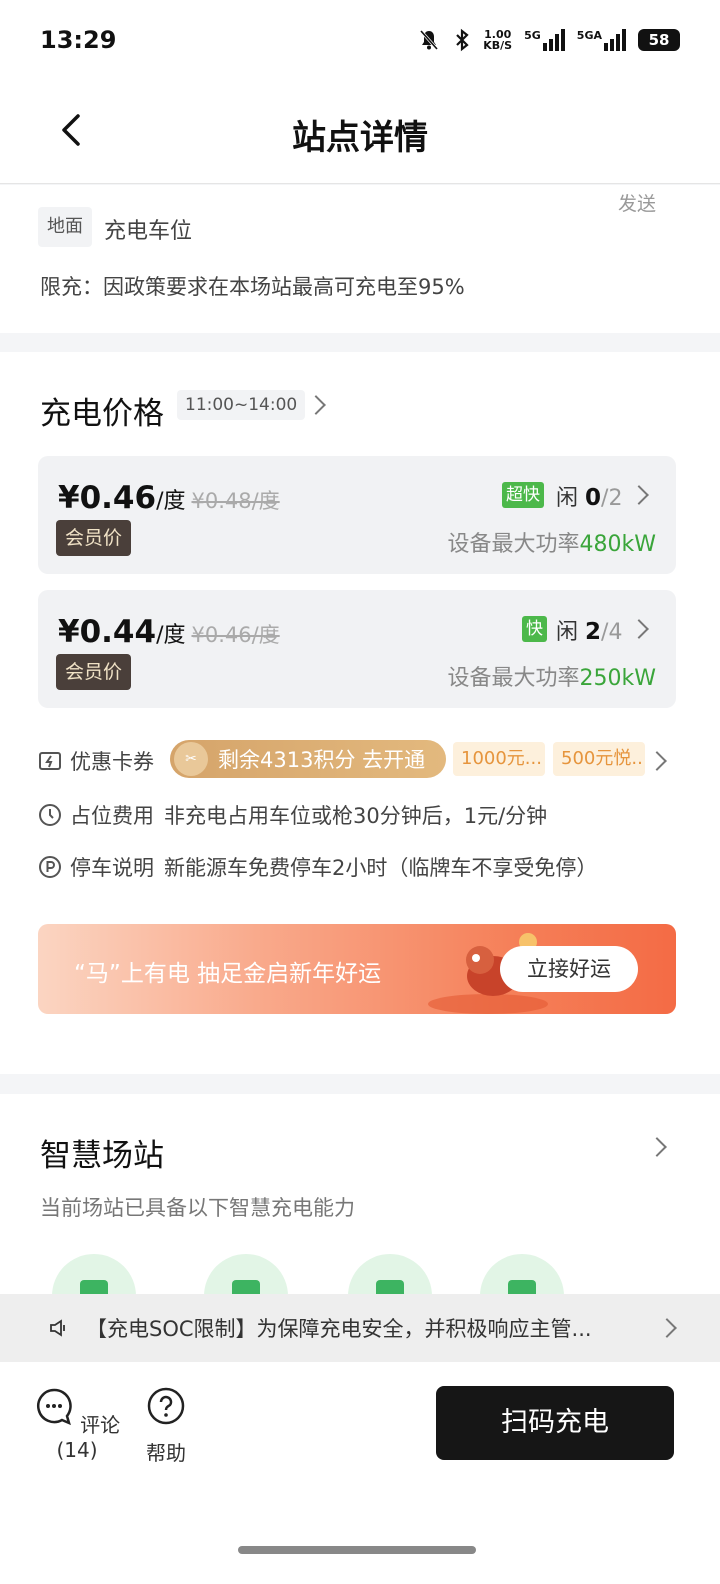 This screenshot has width=720, height=1584. I want to click on signal-5ga: 5GA, so click(601, 40).